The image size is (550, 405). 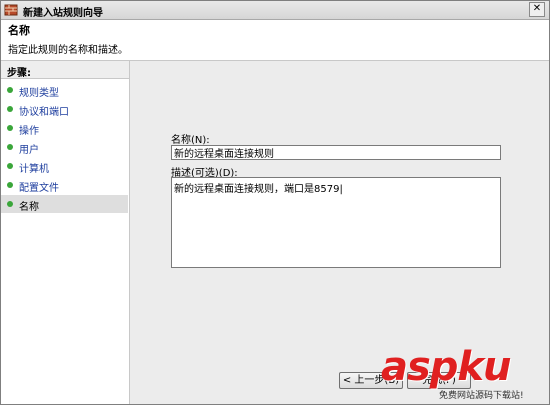 I want to click on page-description: 指定此规则的名称和描述。, so click(x=68, y=50).